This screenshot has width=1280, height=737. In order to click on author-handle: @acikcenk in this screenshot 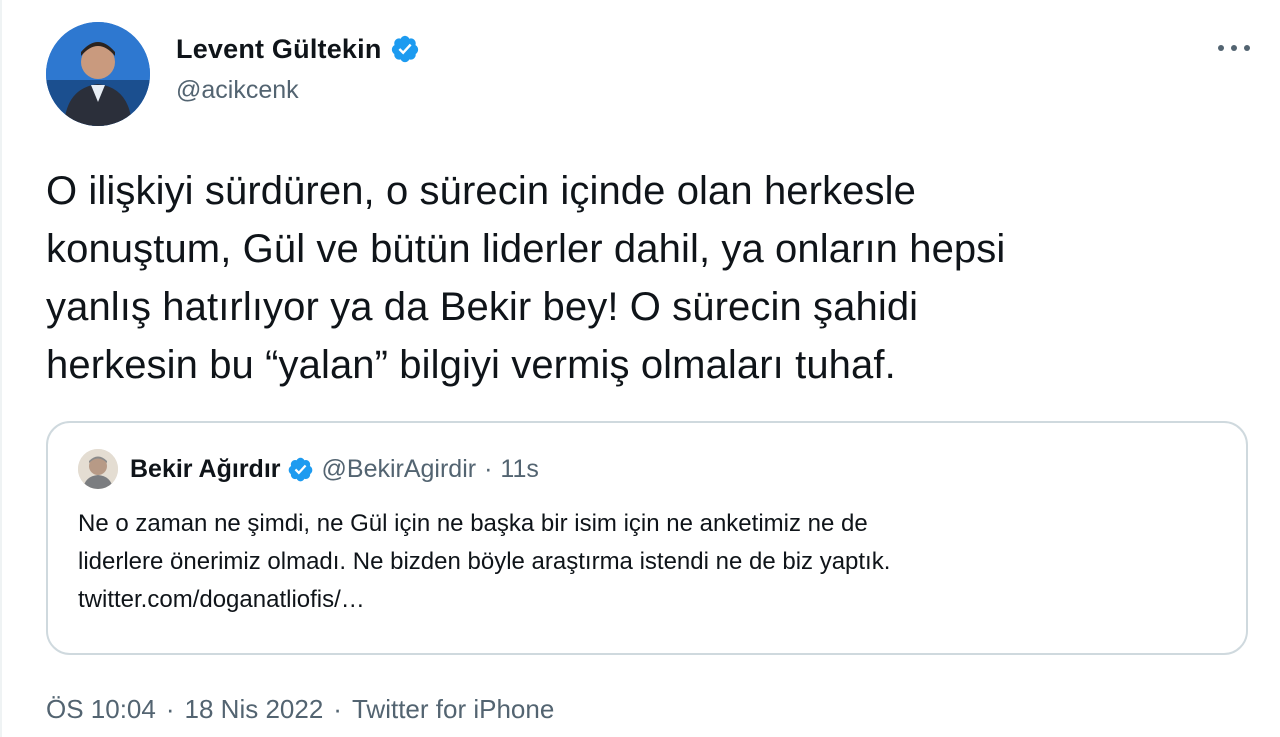, I will do `click(298, 90)`.